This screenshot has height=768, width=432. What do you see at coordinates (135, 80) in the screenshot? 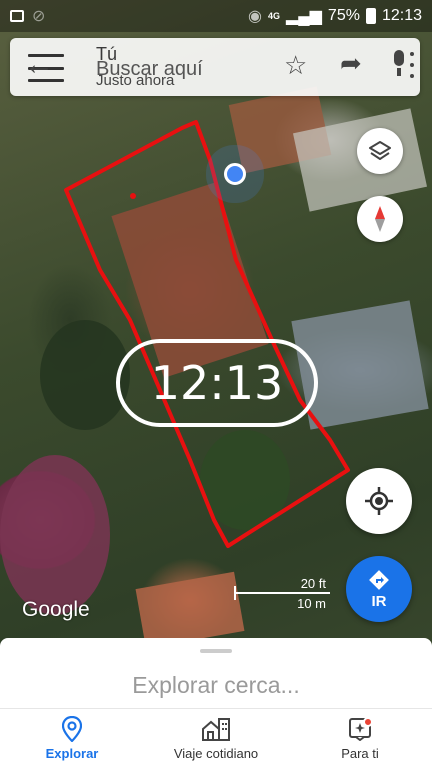
I see `search-subtitle: Justo ahora` at bounding box center [135, 80].